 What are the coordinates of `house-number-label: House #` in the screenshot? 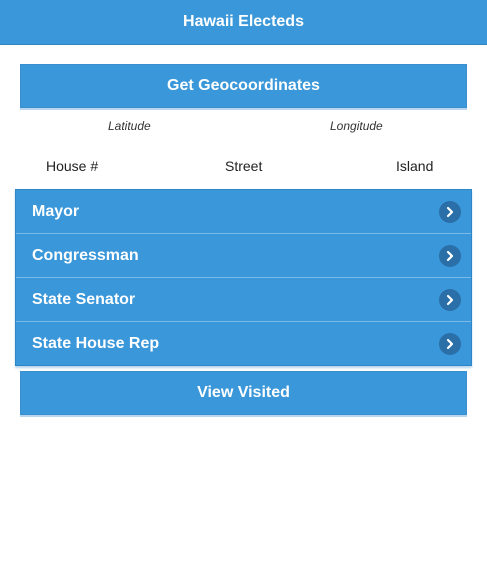 It's located at (72, 166).